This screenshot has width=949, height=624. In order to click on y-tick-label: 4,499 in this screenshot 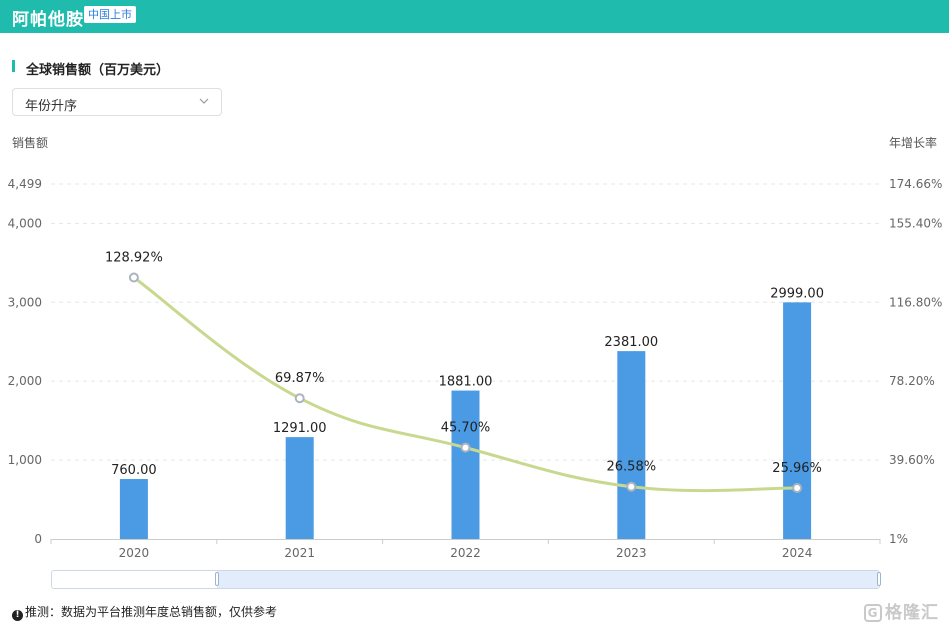, I will do `click(25, 184)`.